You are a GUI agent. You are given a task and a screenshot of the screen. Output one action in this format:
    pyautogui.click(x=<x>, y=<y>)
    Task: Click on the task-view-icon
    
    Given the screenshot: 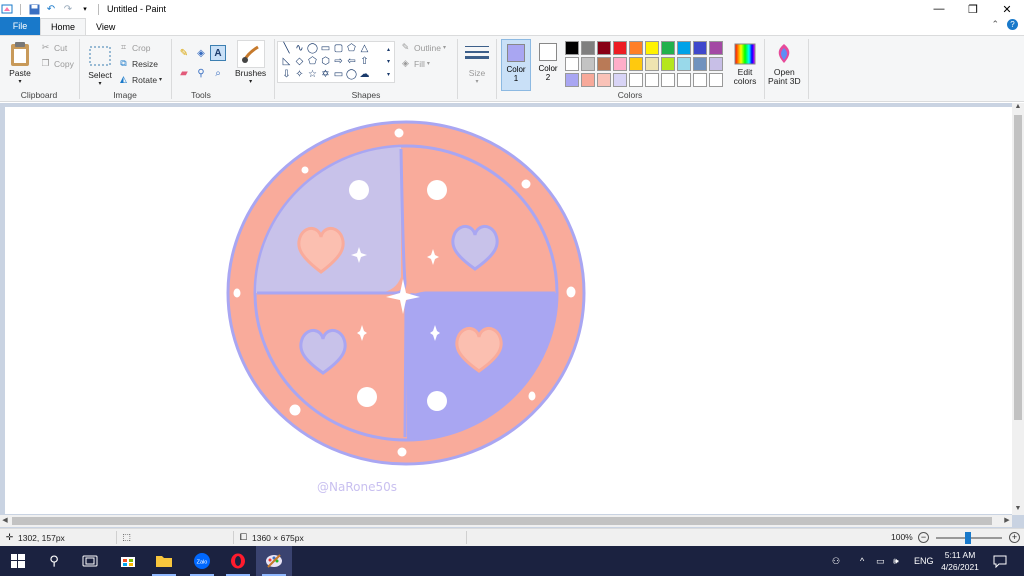 What is the action you would take?
    pyautogui.click(x=90, y=561)
    